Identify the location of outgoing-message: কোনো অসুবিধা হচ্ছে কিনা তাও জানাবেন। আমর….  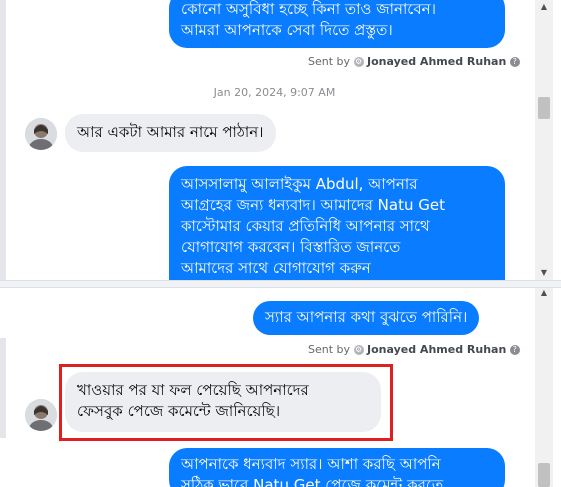
(337, 24).